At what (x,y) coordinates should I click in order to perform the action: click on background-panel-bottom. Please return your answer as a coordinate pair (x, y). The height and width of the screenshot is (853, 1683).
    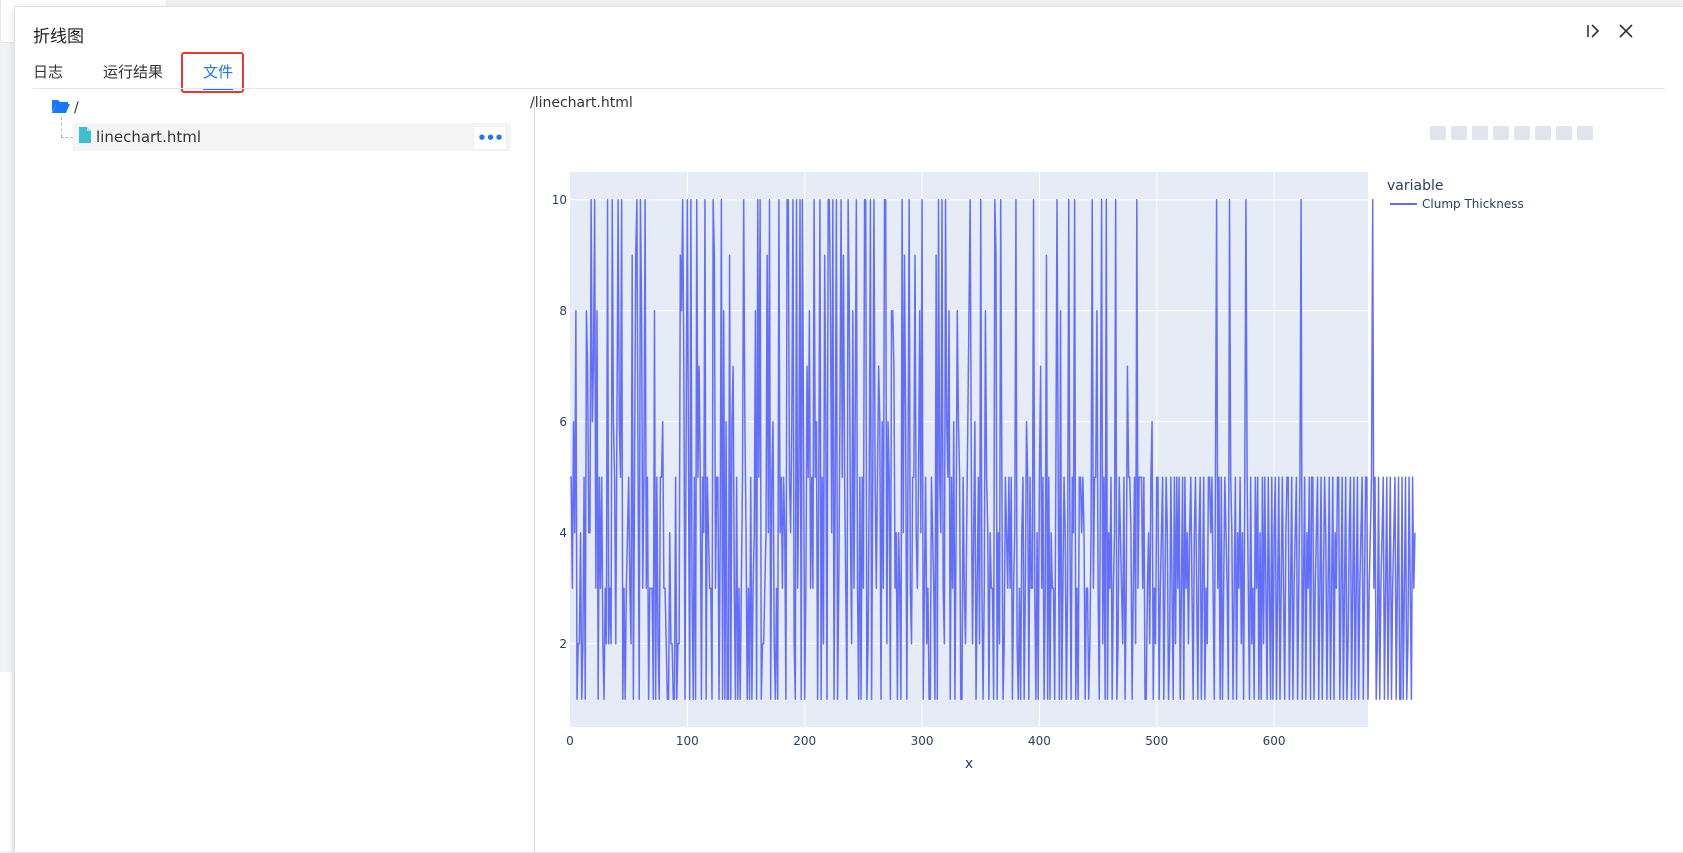
    Looking at the image, I should click on (6, 761).